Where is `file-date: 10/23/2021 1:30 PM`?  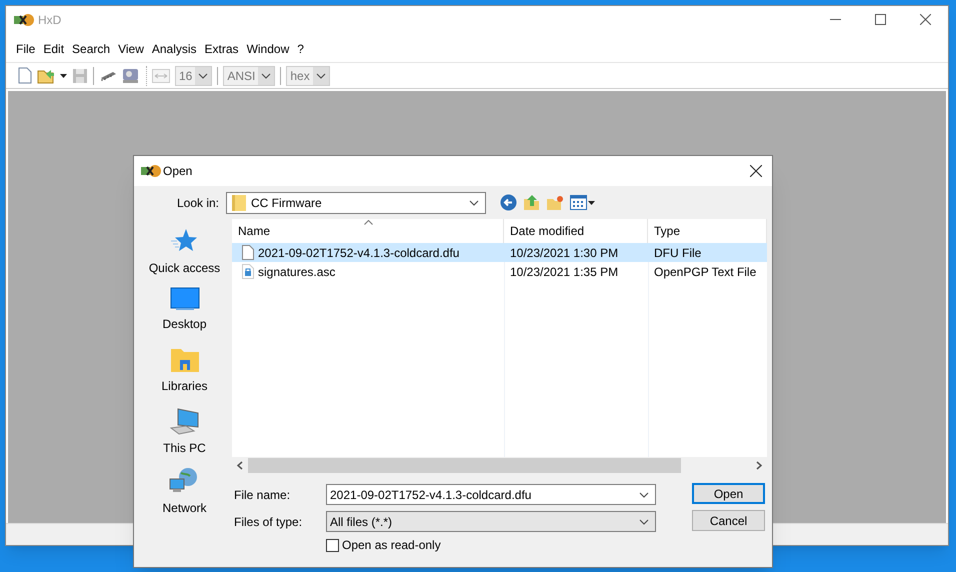 file-date: 10/23/2021 1:30 PM is located at coordinates (564, 253).